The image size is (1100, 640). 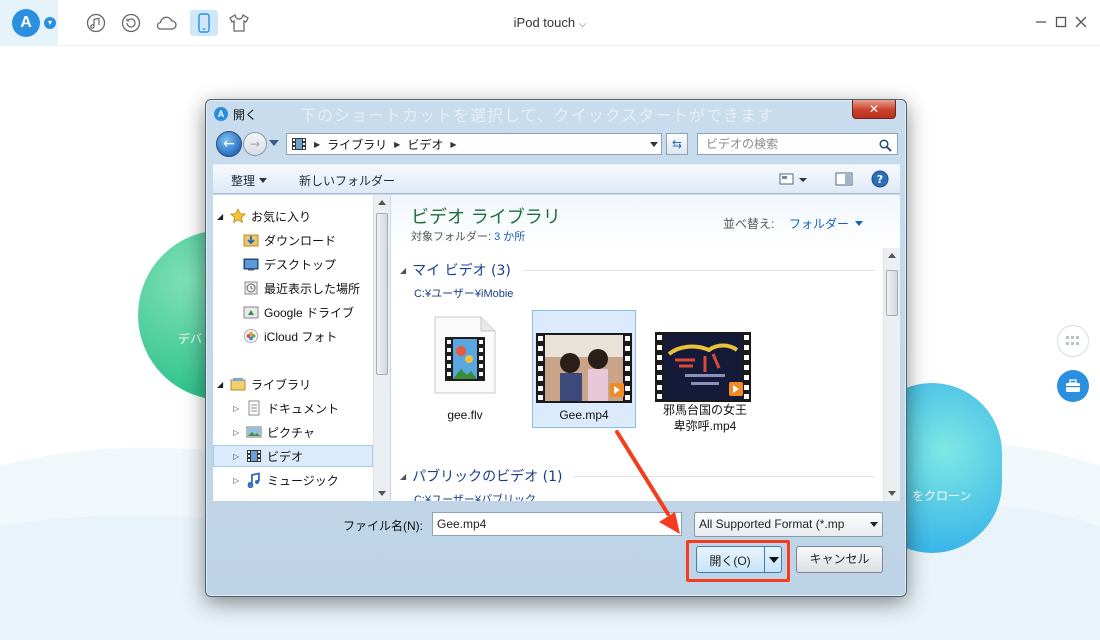 What do you see at coordinates (738, 561) in the screenshot?
I see `annotation-highlight-box` at bounding box center [738, 561].